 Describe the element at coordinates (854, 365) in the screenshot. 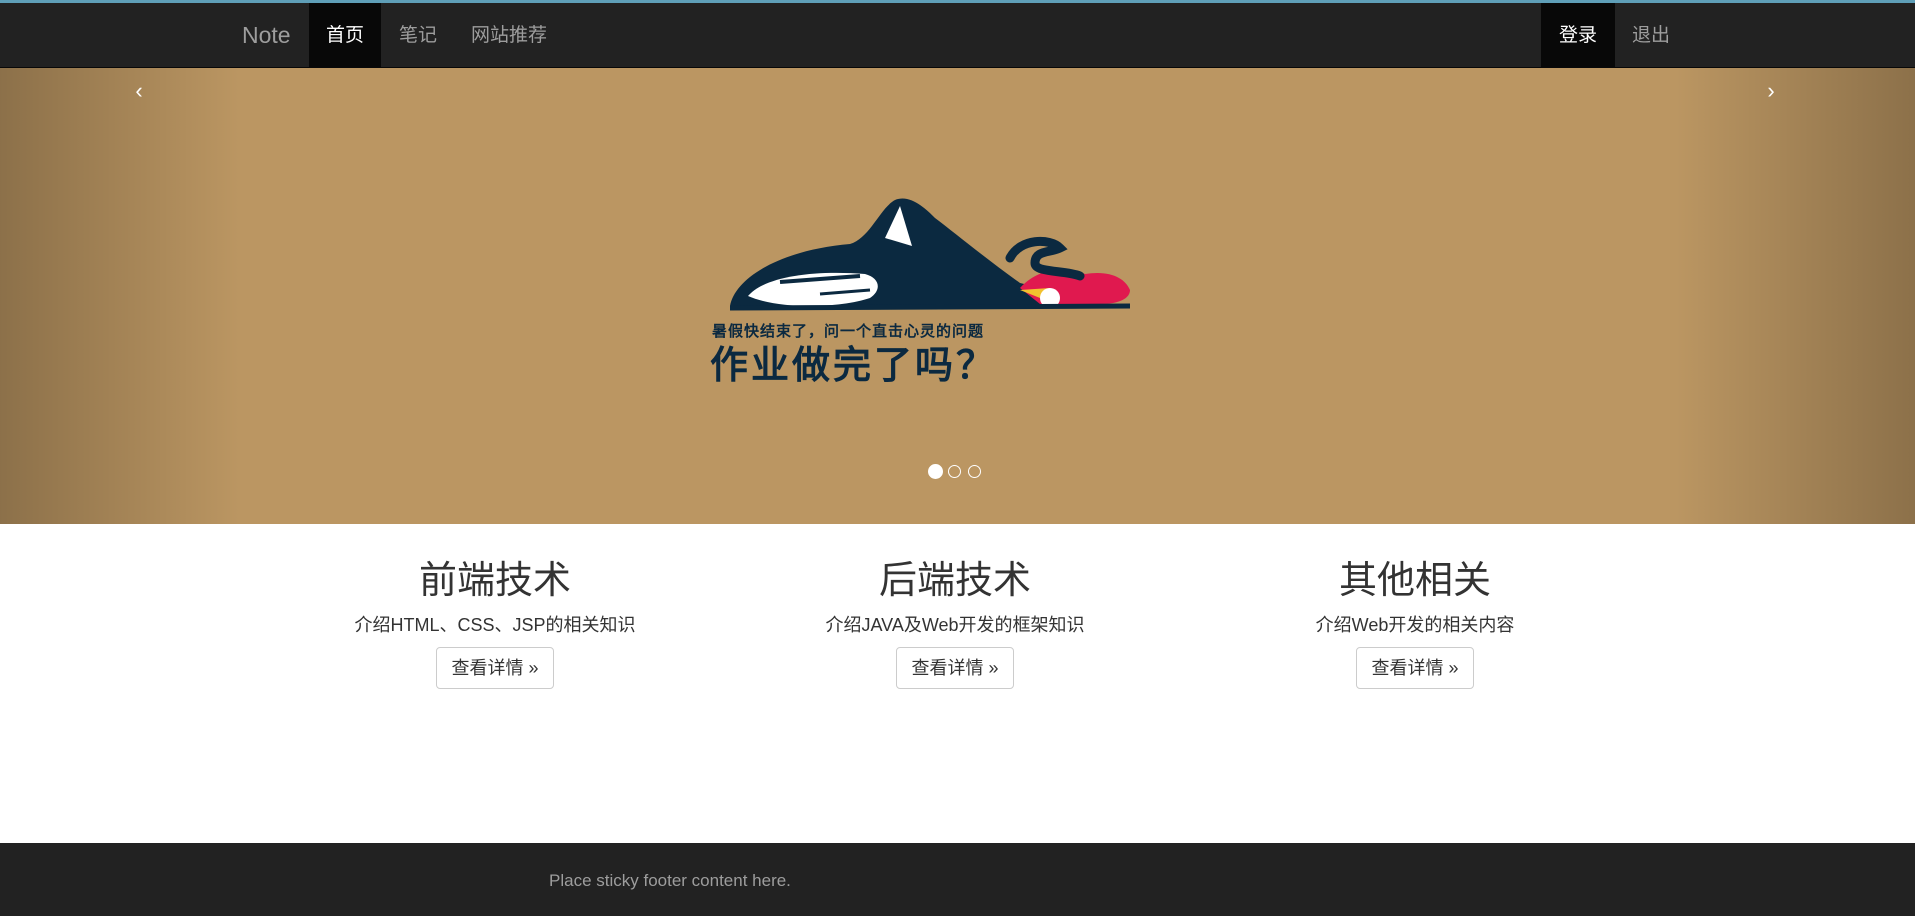

I see `slide-caption-big: 作业做完了吗？` at that location.